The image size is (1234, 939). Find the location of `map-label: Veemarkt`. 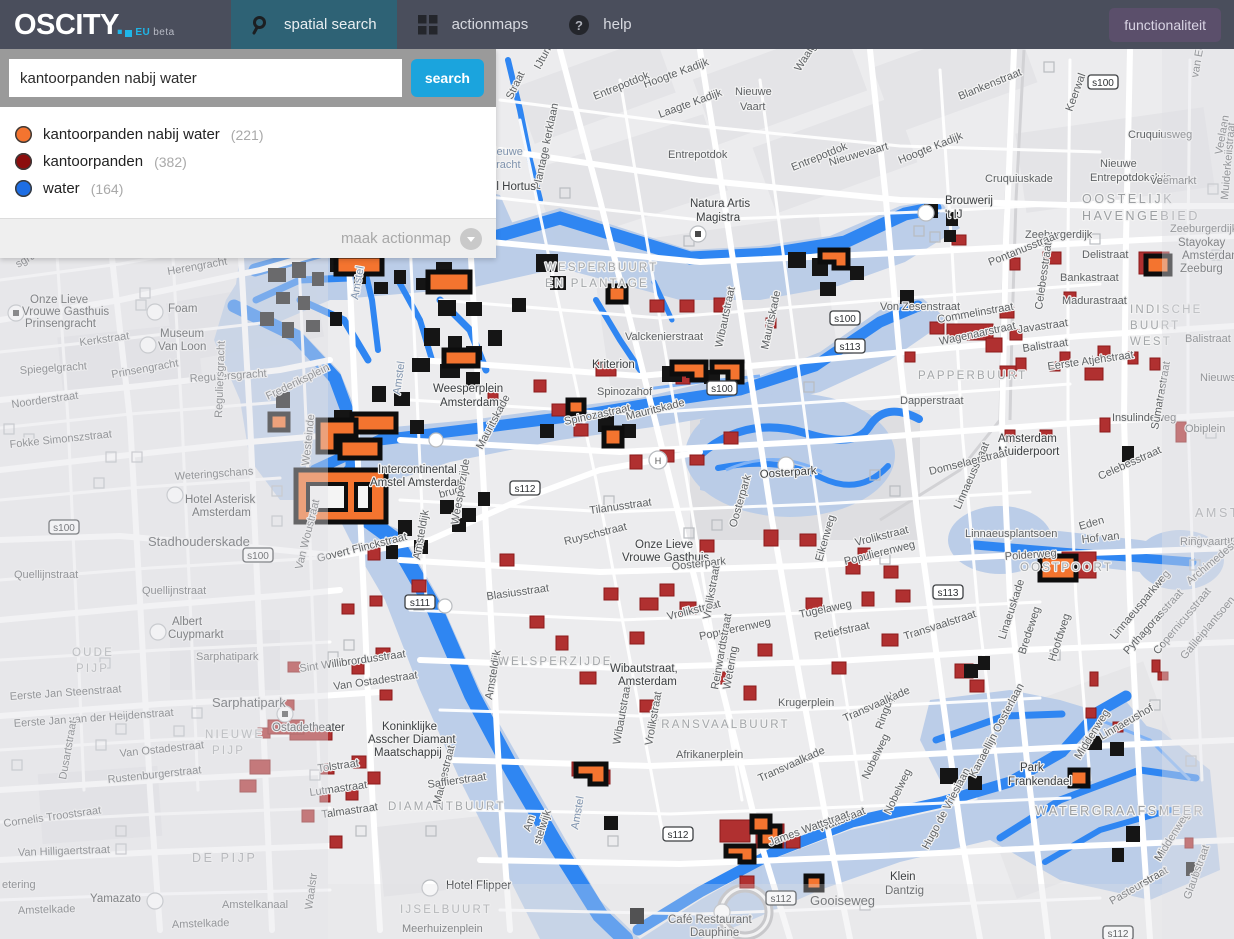

map-label: Veemarkt is located at coordinates (1173, 181).